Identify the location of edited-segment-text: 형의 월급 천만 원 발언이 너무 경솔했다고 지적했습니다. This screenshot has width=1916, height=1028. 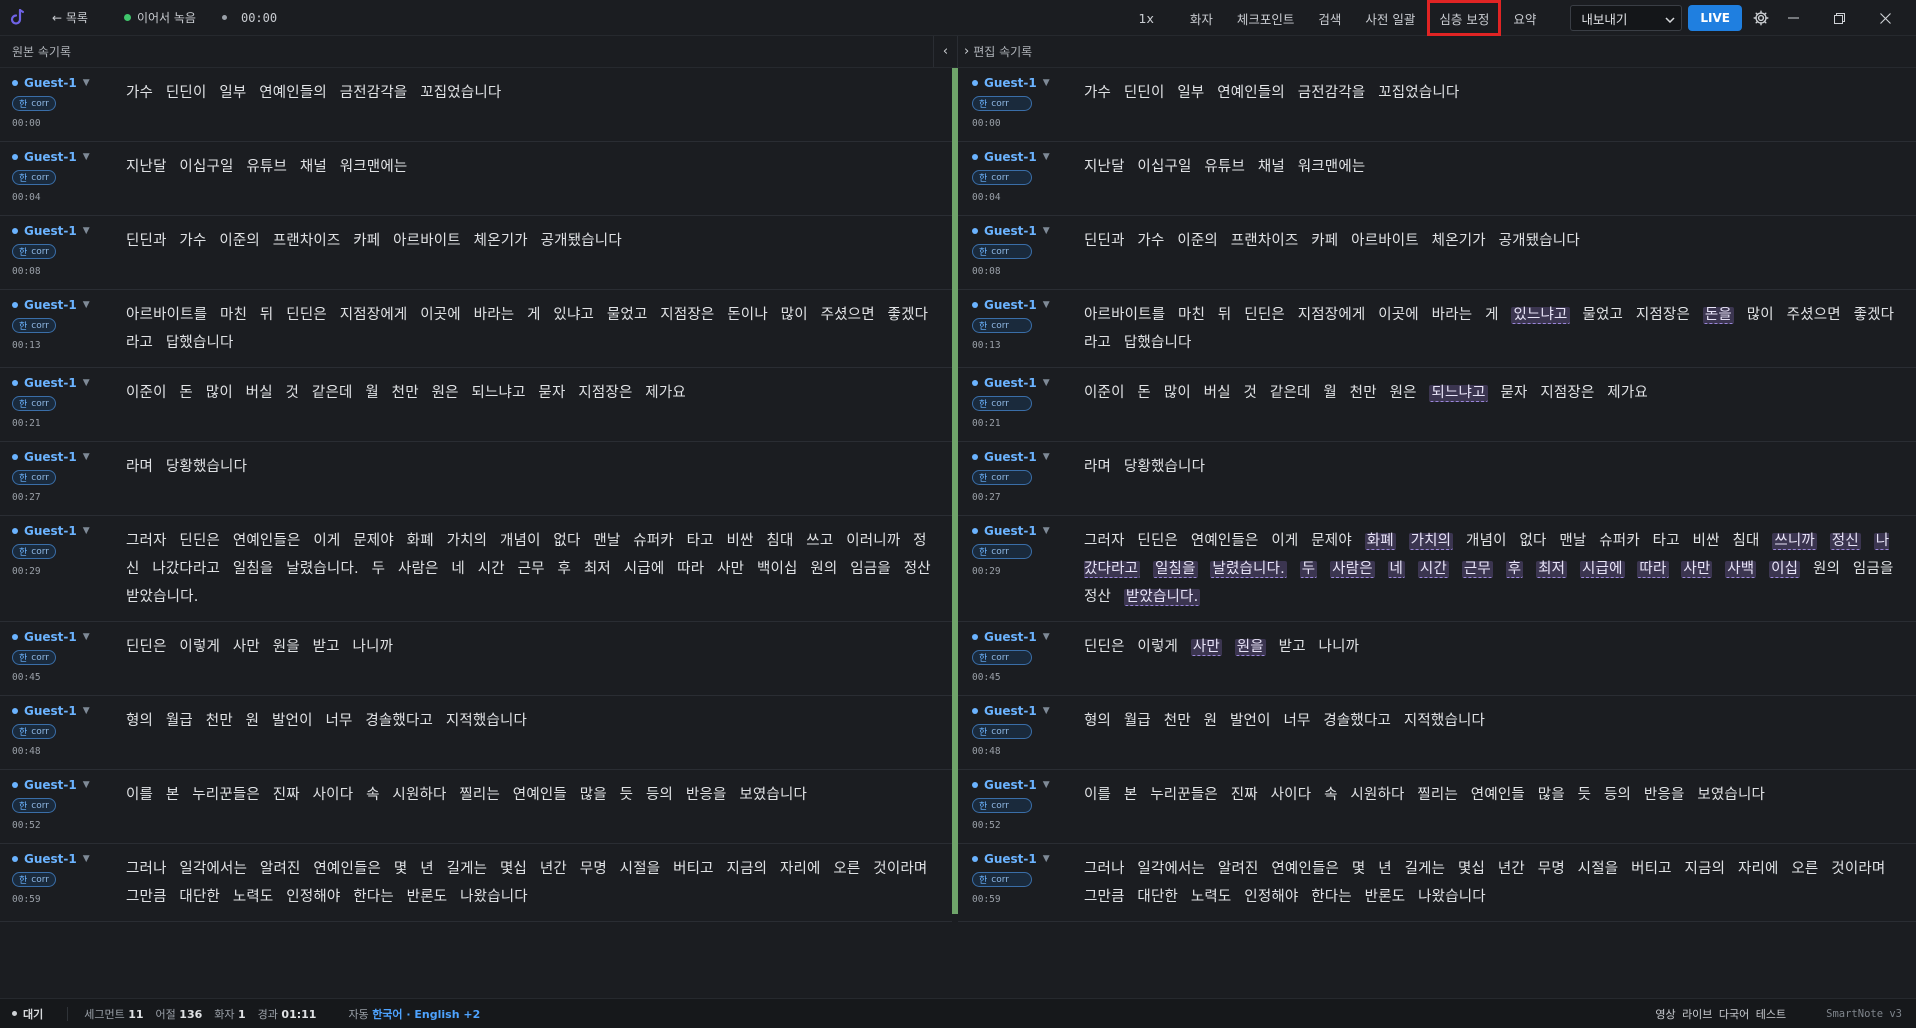
(1496, 732).